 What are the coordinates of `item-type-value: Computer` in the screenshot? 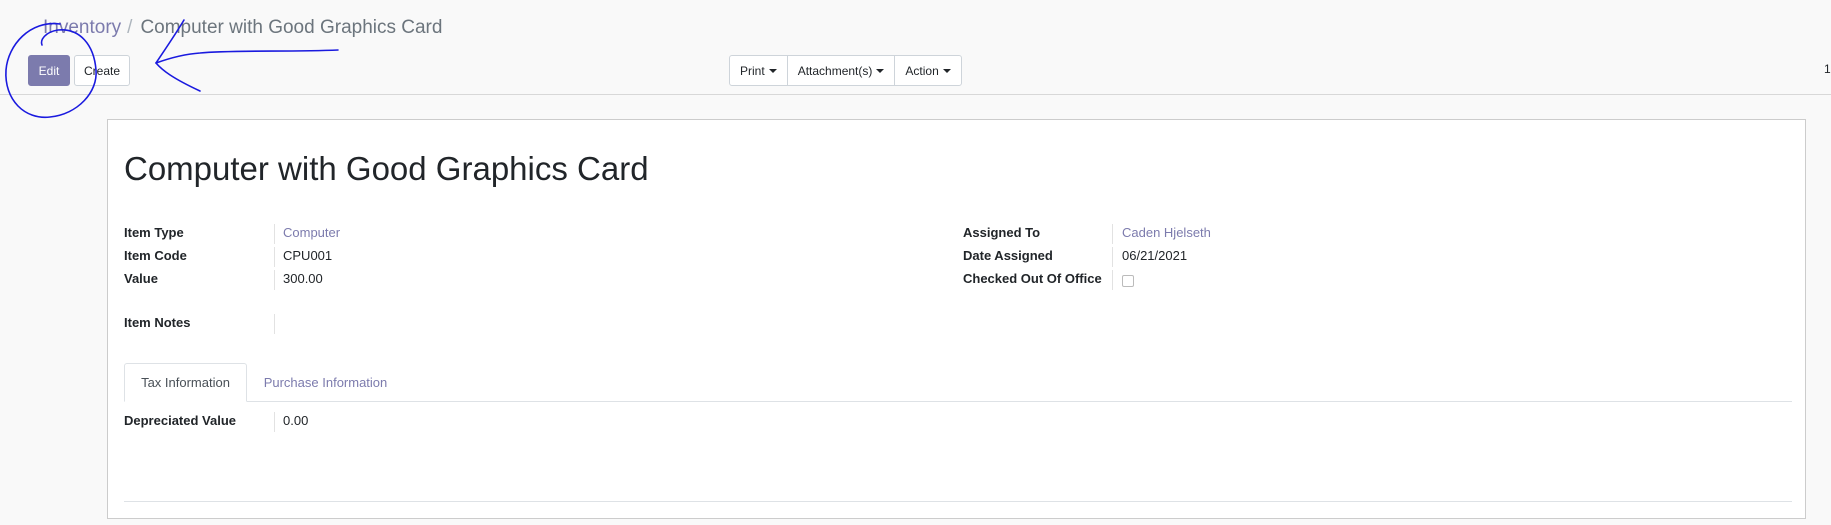 It's located at (311, 232).